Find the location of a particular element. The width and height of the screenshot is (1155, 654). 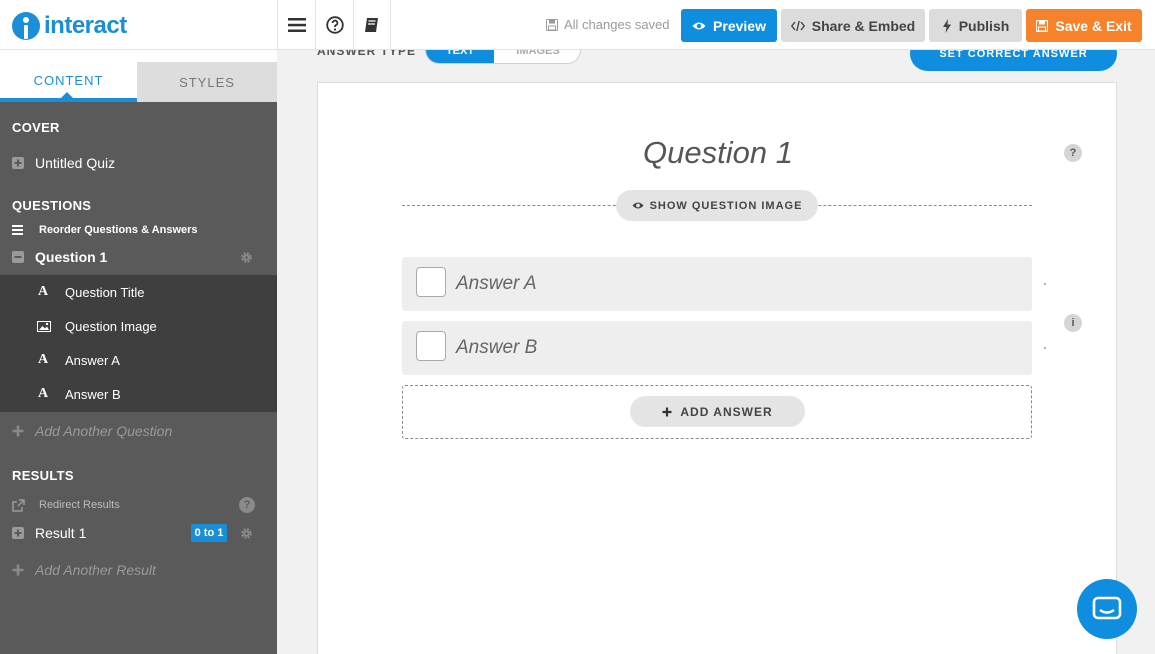

answer-text: Answer B is located at coordinates (496, 348).